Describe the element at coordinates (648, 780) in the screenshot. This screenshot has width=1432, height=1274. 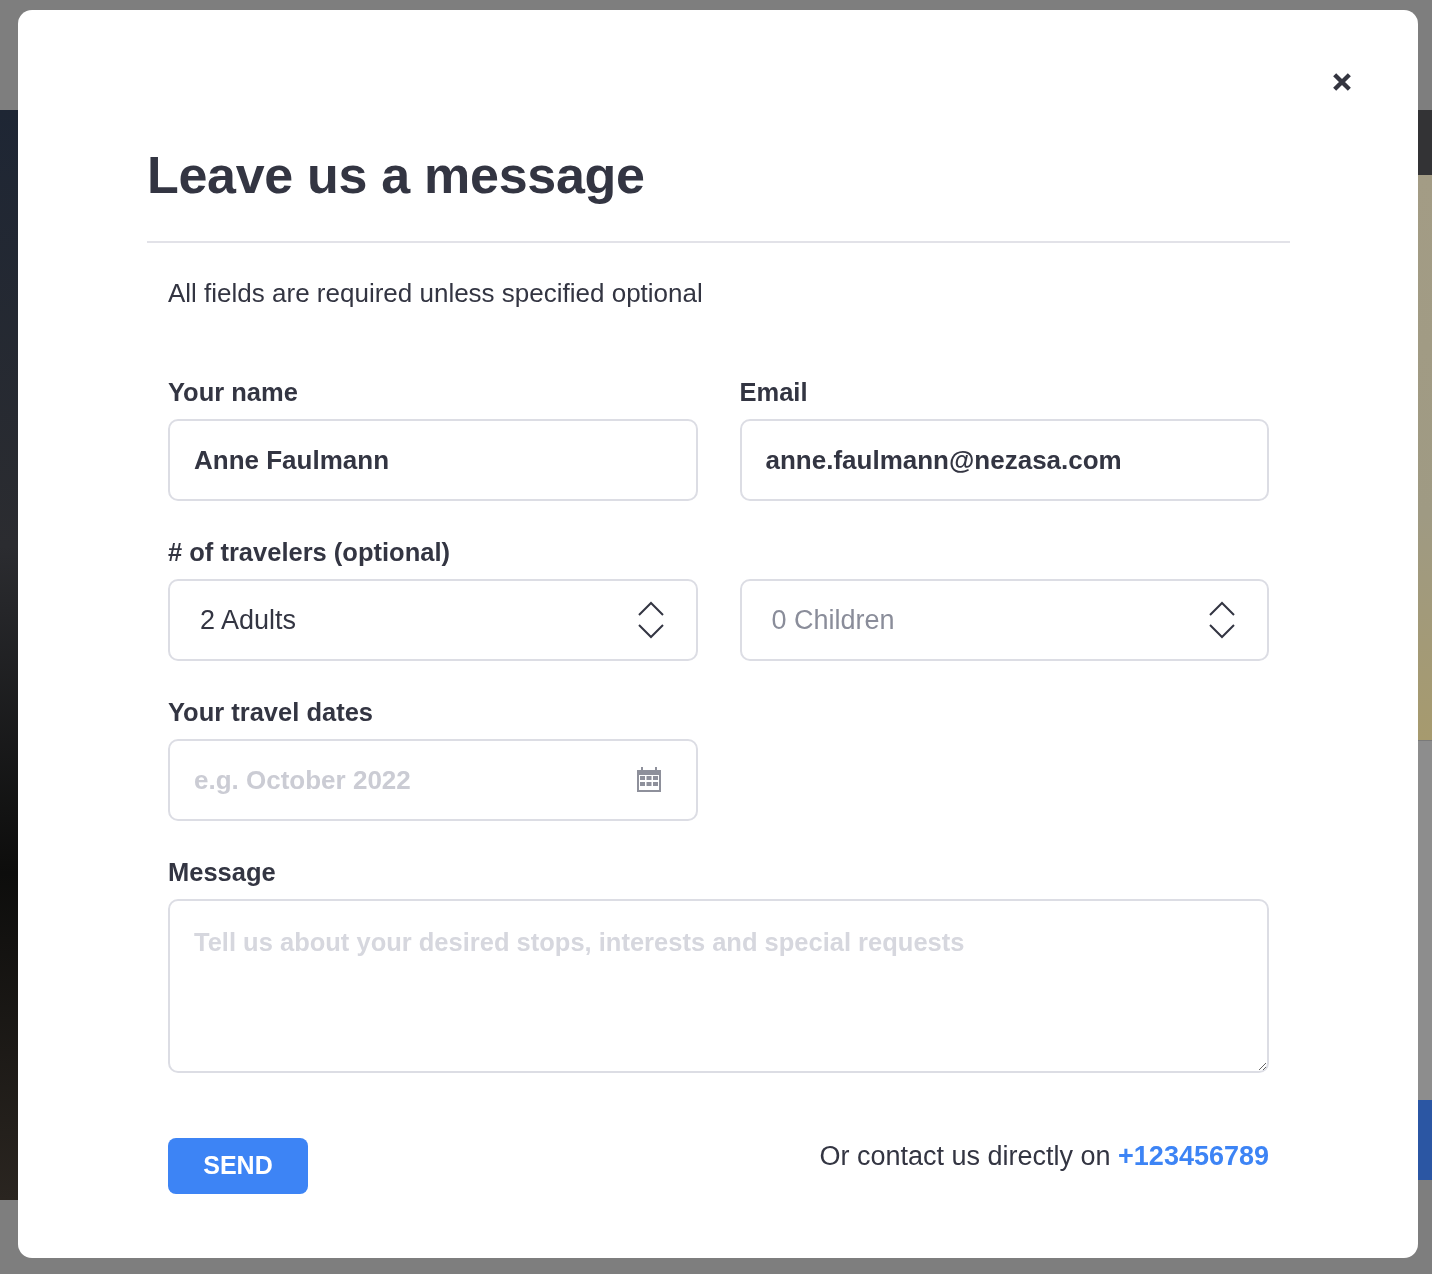
I see `calendar-icon` at that location.